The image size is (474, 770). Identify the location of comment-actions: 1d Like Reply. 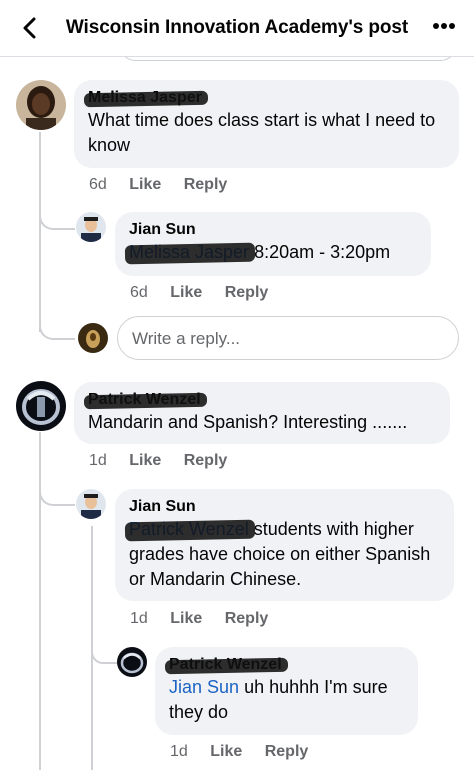
(167, 461).